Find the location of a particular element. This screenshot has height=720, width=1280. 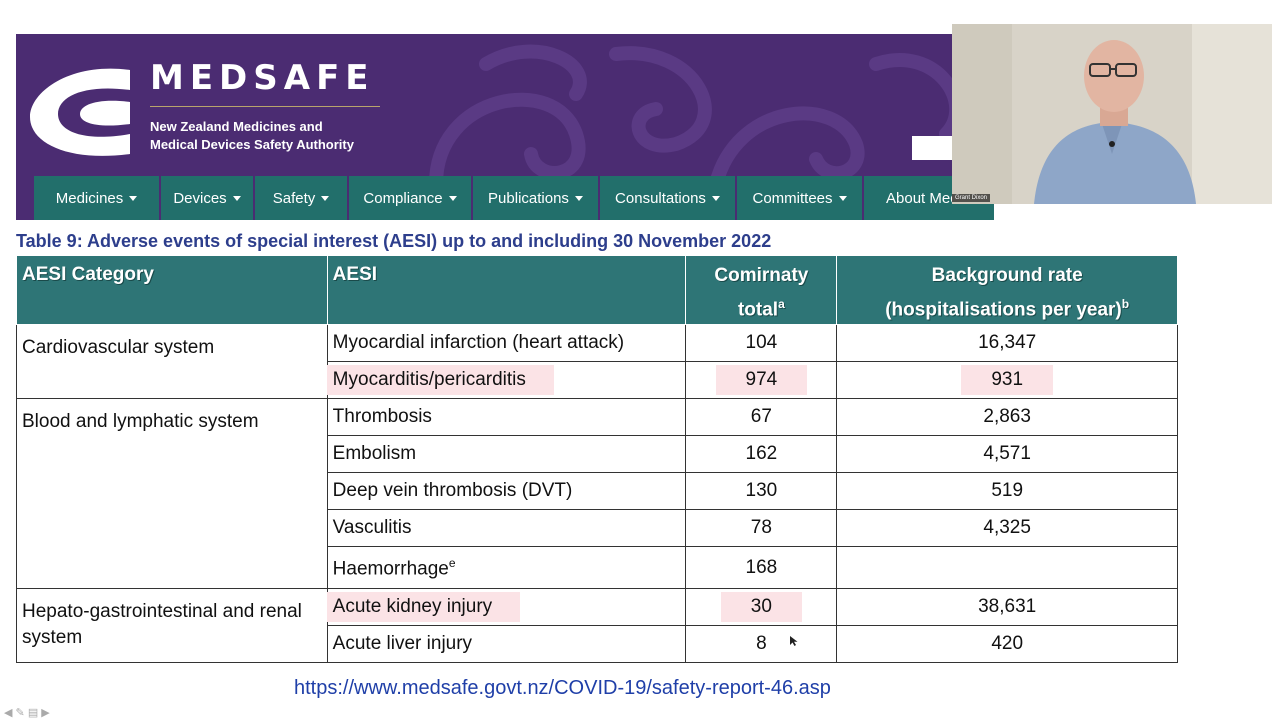

aesi-footnote: e is located at coordinates (452, 562).